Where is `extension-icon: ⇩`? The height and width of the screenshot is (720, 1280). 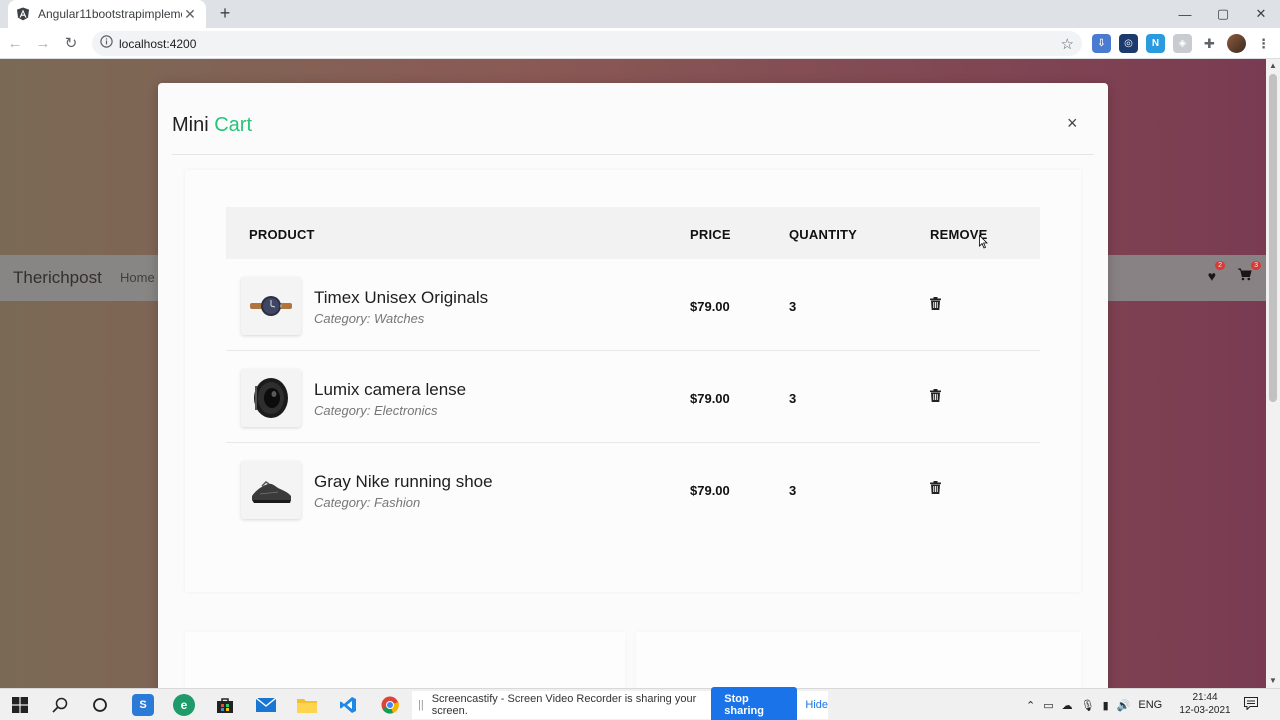 extension-icon: ⇩ is located at coordinates (1101, 43).